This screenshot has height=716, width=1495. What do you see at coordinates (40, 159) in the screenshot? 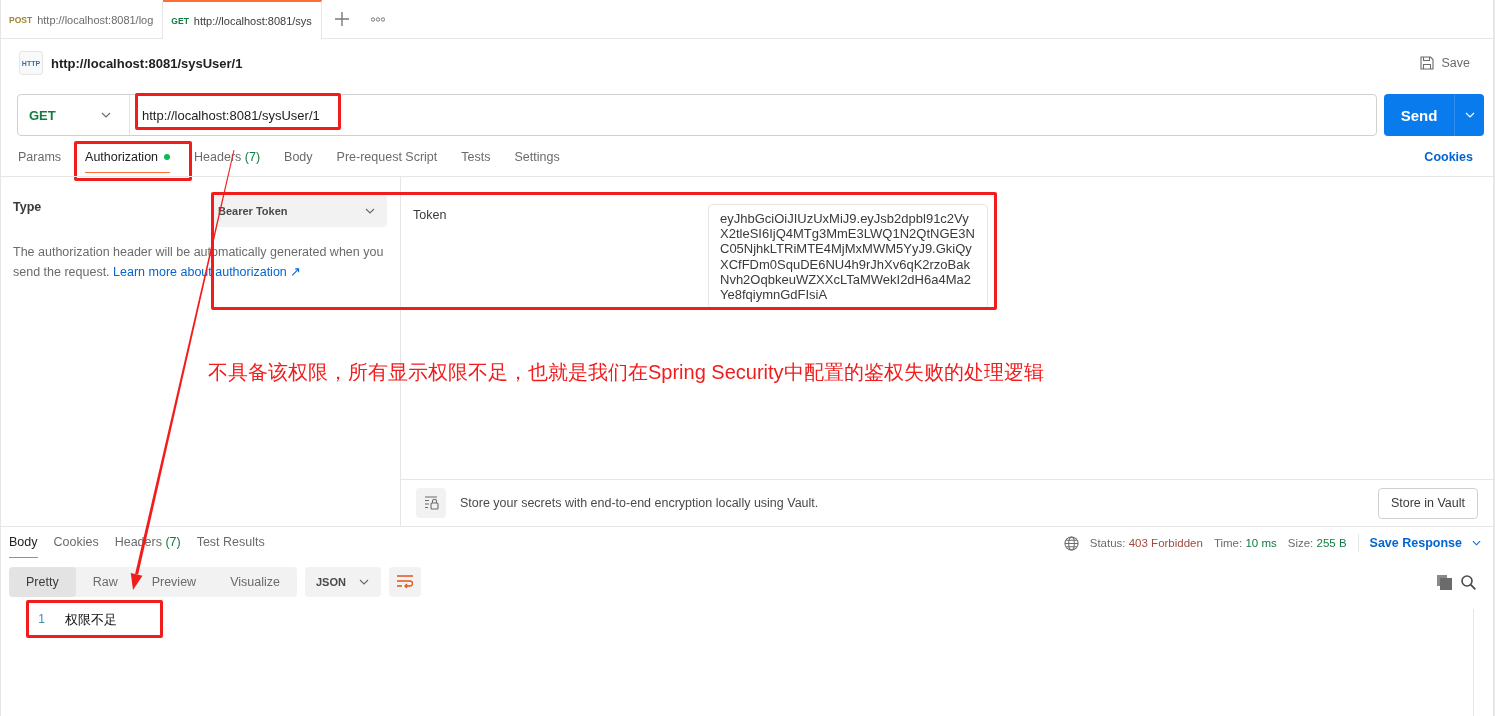
I see `request-section-tab: Params` at bounding box center [40, 159].